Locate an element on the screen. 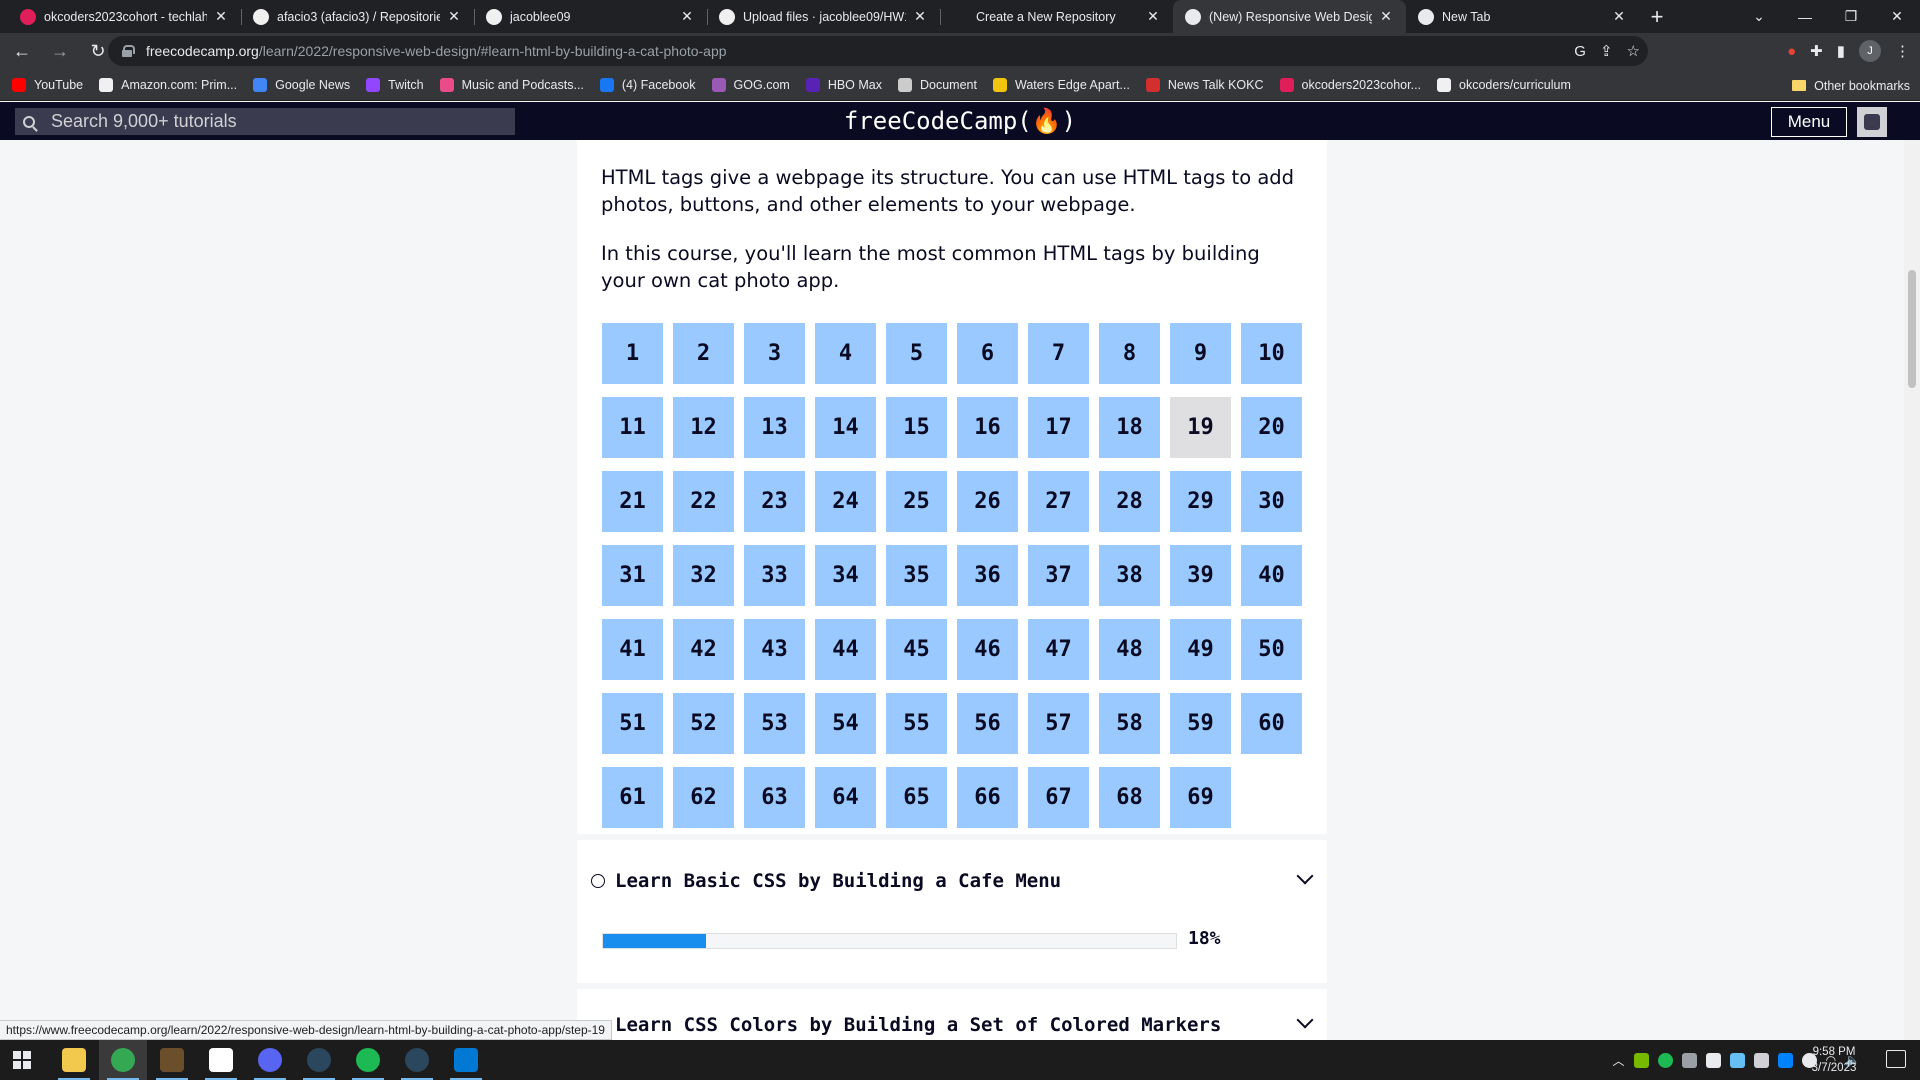 Image resolution: width=1920 pixels, height=1080 pixels. step-button: 27 is located at coordinates (1058, 501).